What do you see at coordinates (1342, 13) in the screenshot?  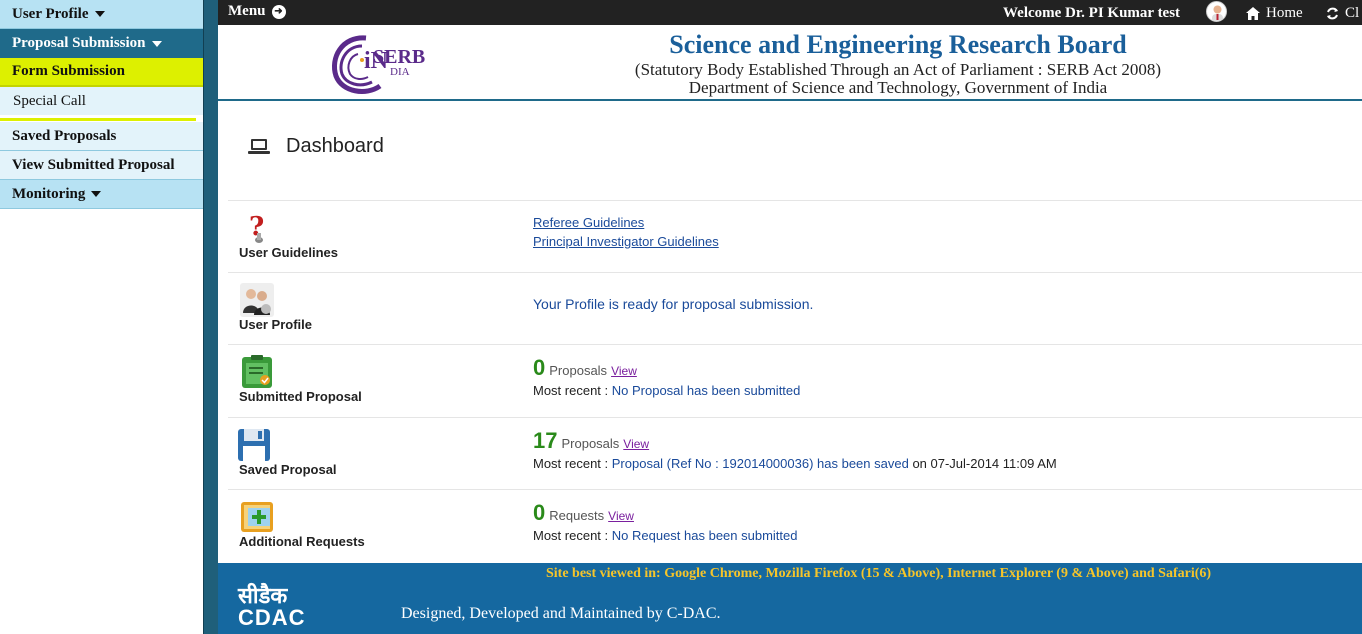 I see `refresh-link: Cl` at bounding box center [1342, 13].